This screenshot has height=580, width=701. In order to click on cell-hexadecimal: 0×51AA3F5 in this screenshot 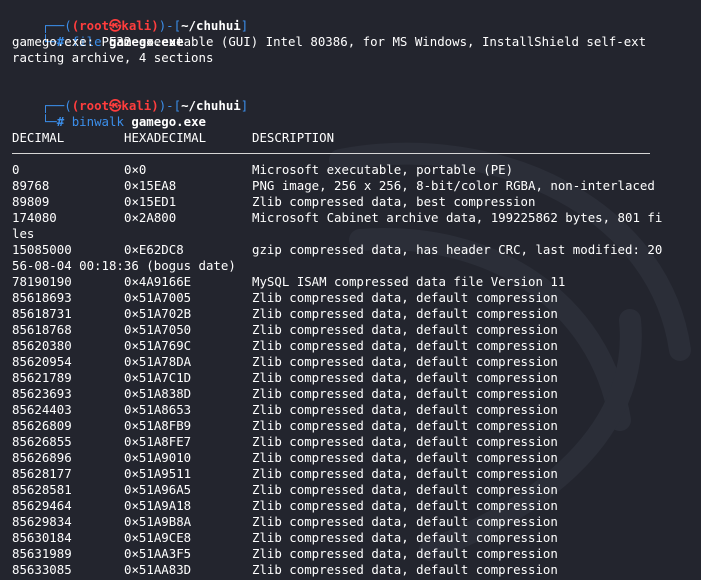, I will do `click(158, 553)`.